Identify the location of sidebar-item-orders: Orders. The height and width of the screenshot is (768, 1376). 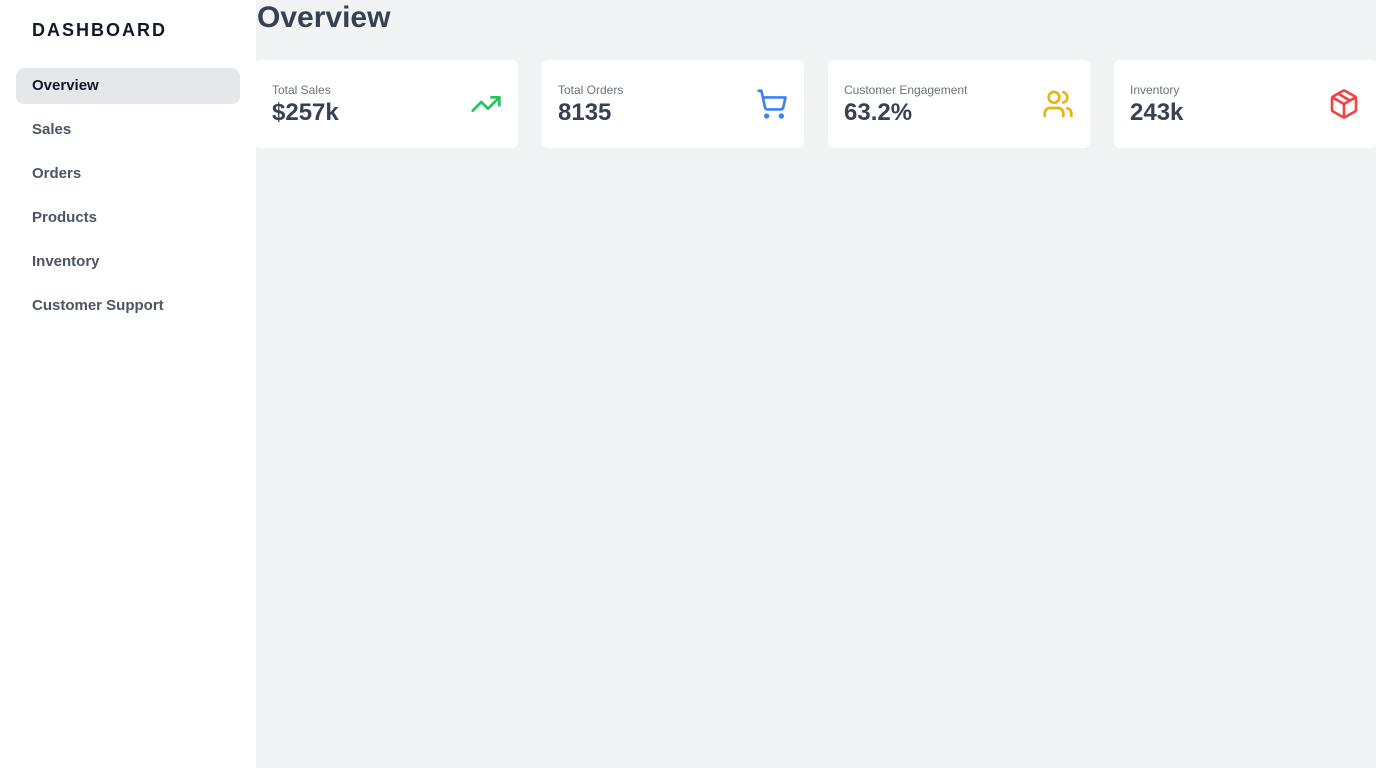
(128, 174).